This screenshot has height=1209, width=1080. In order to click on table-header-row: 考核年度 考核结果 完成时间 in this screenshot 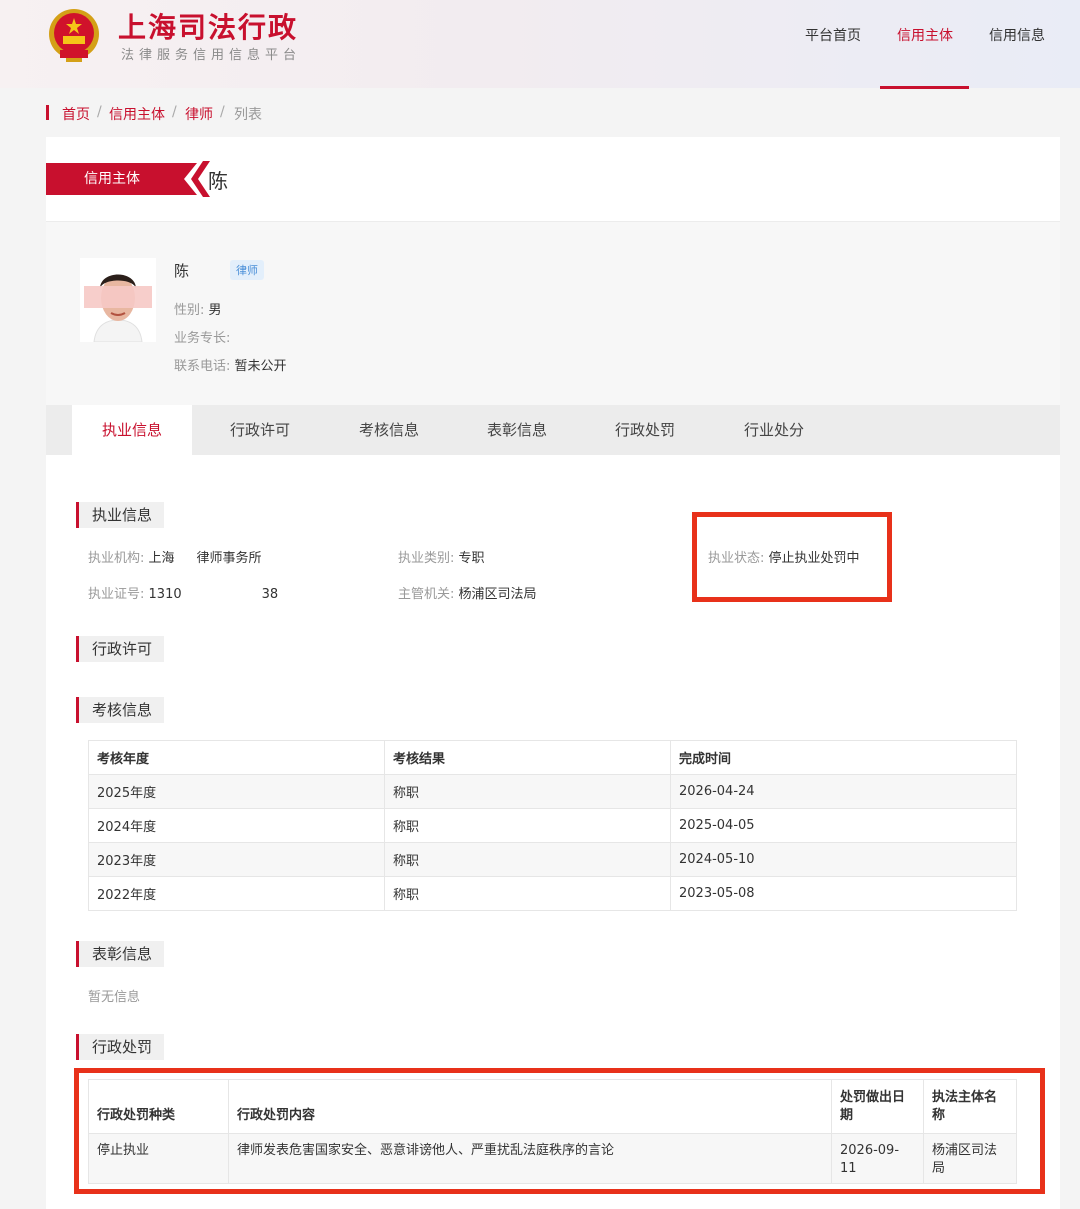, I will do `click(552, 757)`.